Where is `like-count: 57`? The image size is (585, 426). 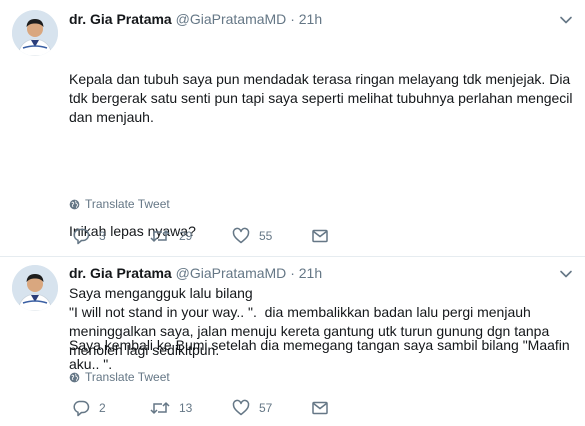 like-count: 57 is located at coordinates (266, 408).